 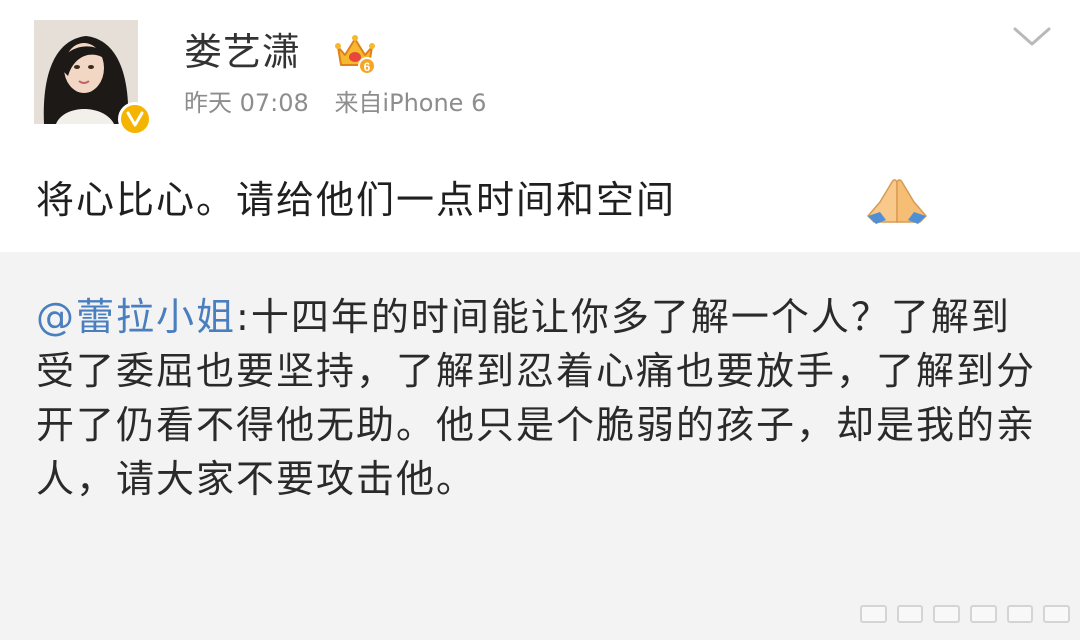 I want to click on post-text: 将心比心。请给他们一点时间和空间, so click(x=356, y=200).